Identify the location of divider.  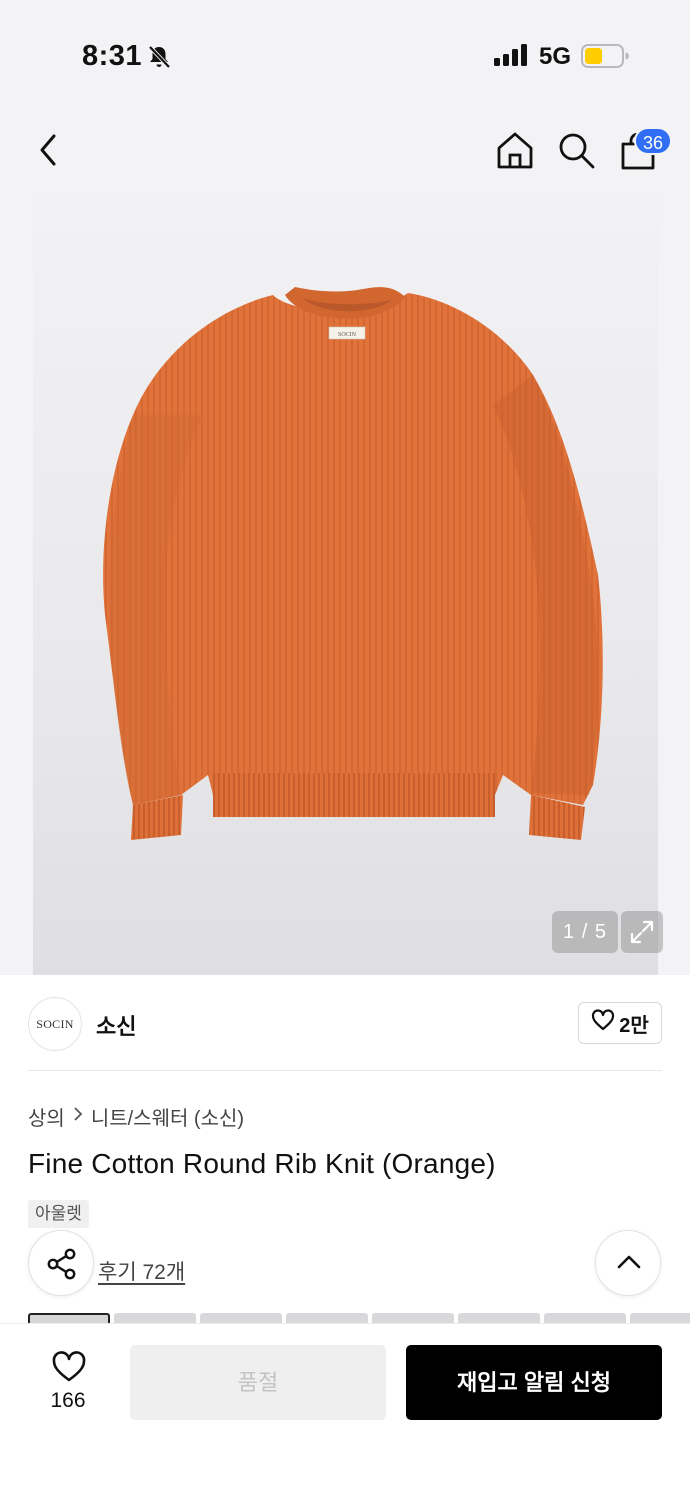
(345, 1070).